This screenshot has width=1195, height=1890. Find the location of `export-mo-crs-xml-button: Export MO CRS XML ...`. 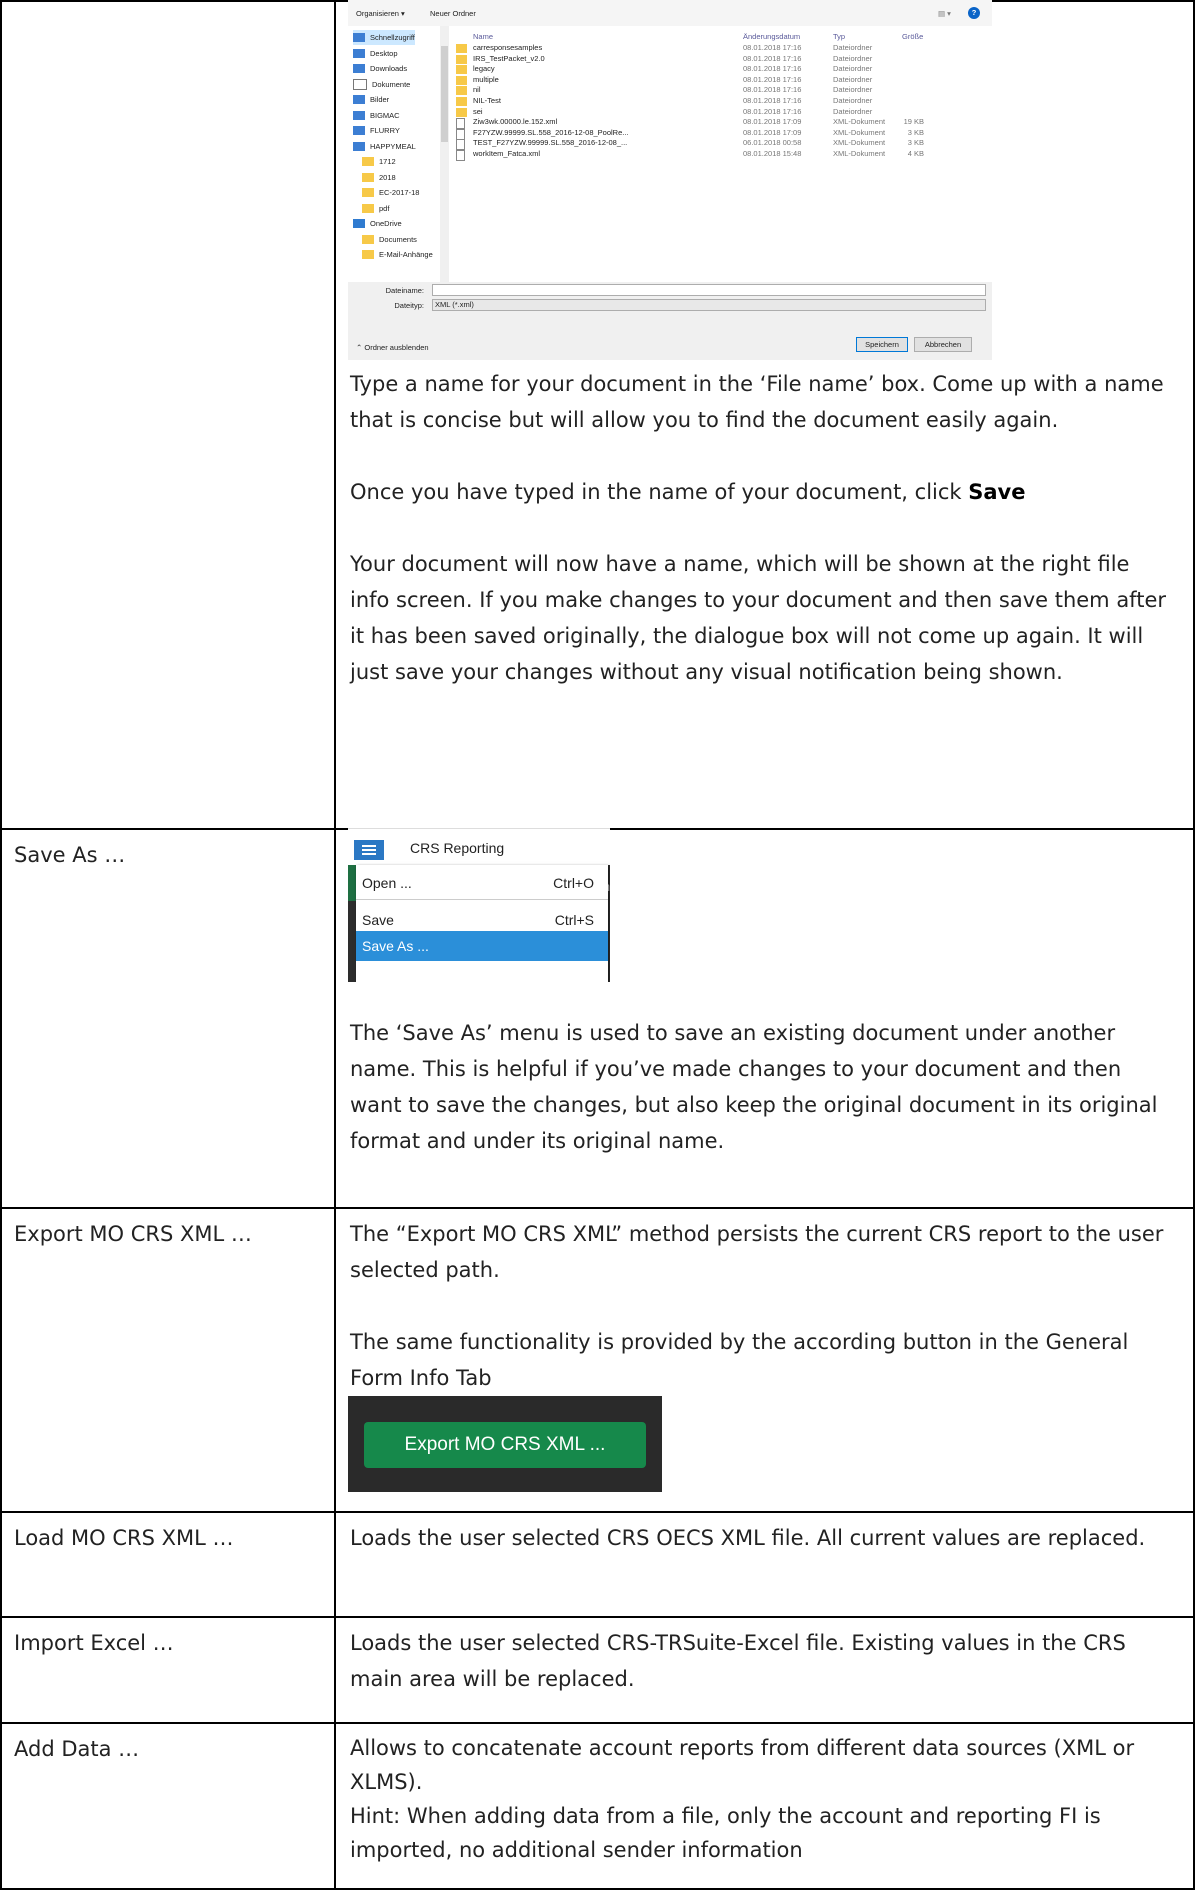

export-mo-crs-xml-button: Export MO CRS XML ... is located at coordinates (505, 1445).